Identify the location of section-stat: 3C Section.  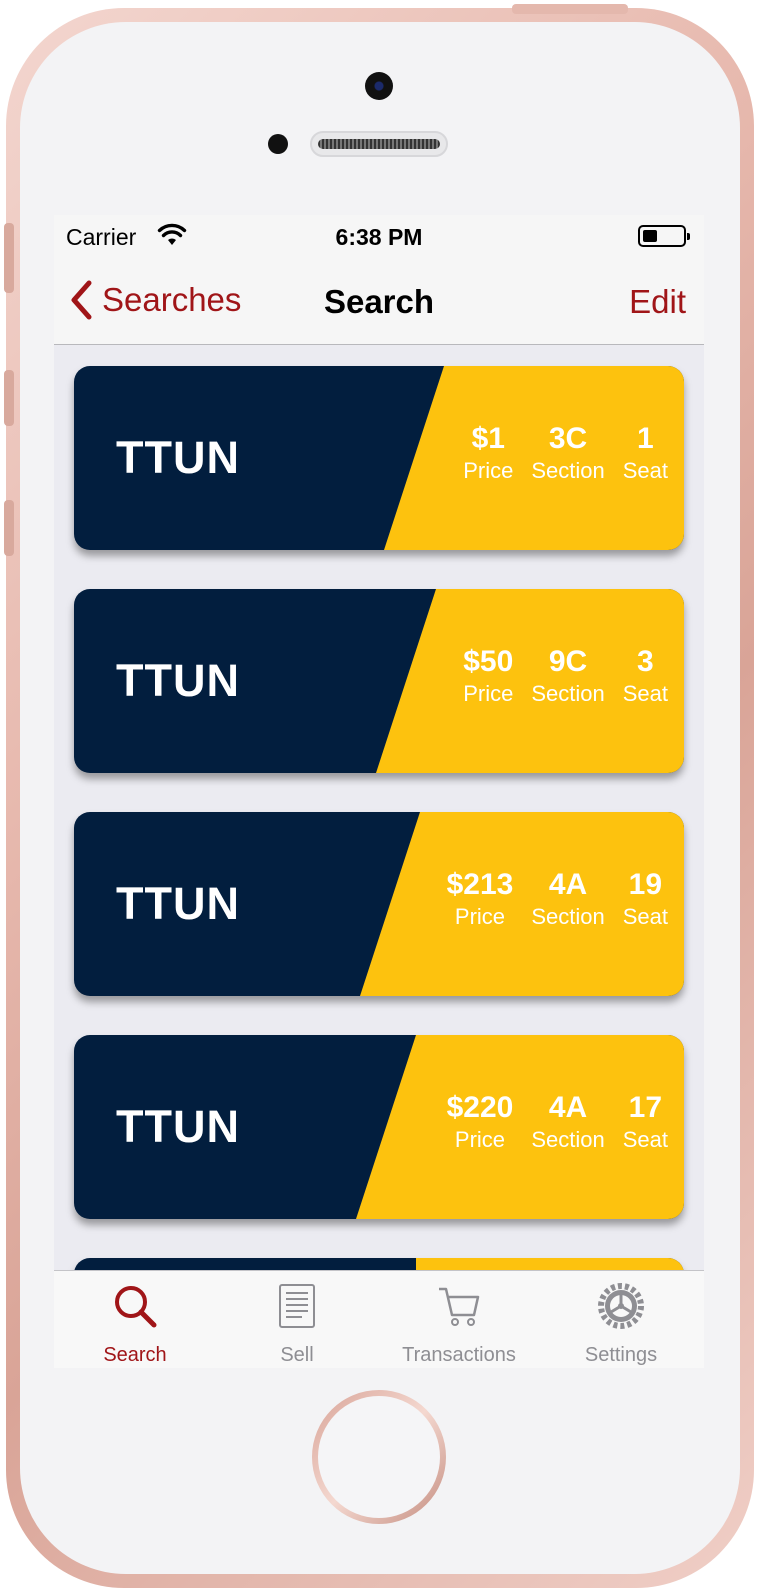
(567, 454).